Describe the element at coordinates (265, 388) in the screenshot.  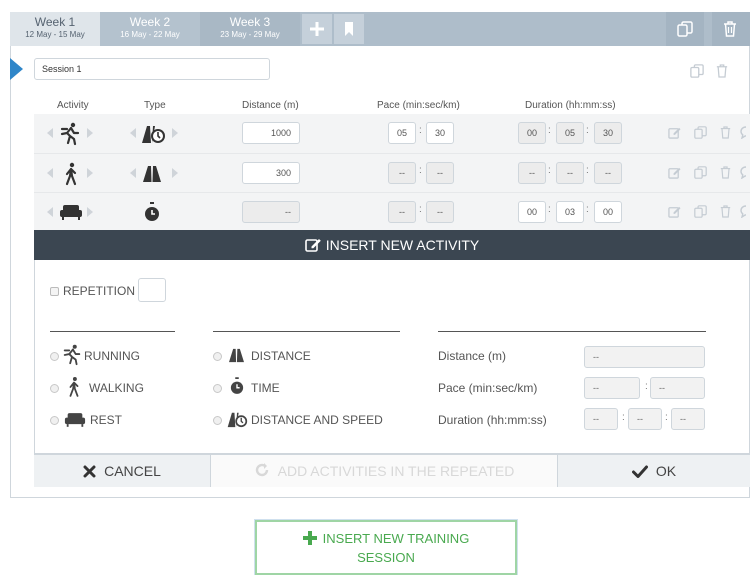
I see `type-option-time: TIME` at that location.